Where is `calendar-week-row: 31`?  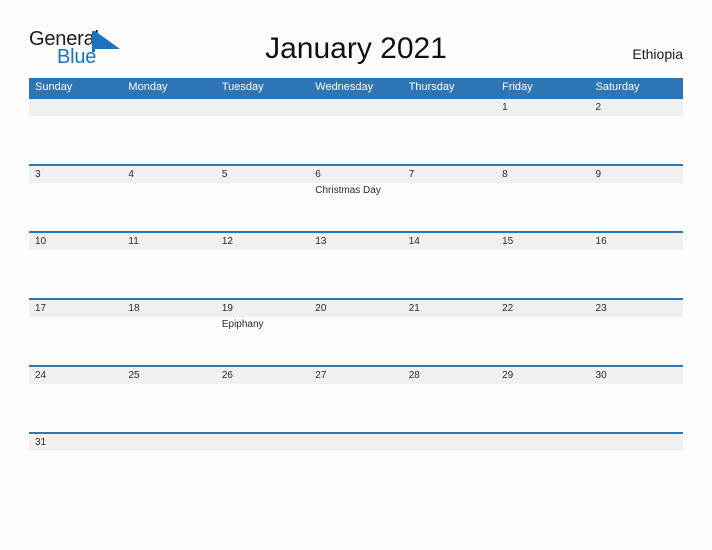 calendar-week-row: 31 is located at coordinates (356, 441).